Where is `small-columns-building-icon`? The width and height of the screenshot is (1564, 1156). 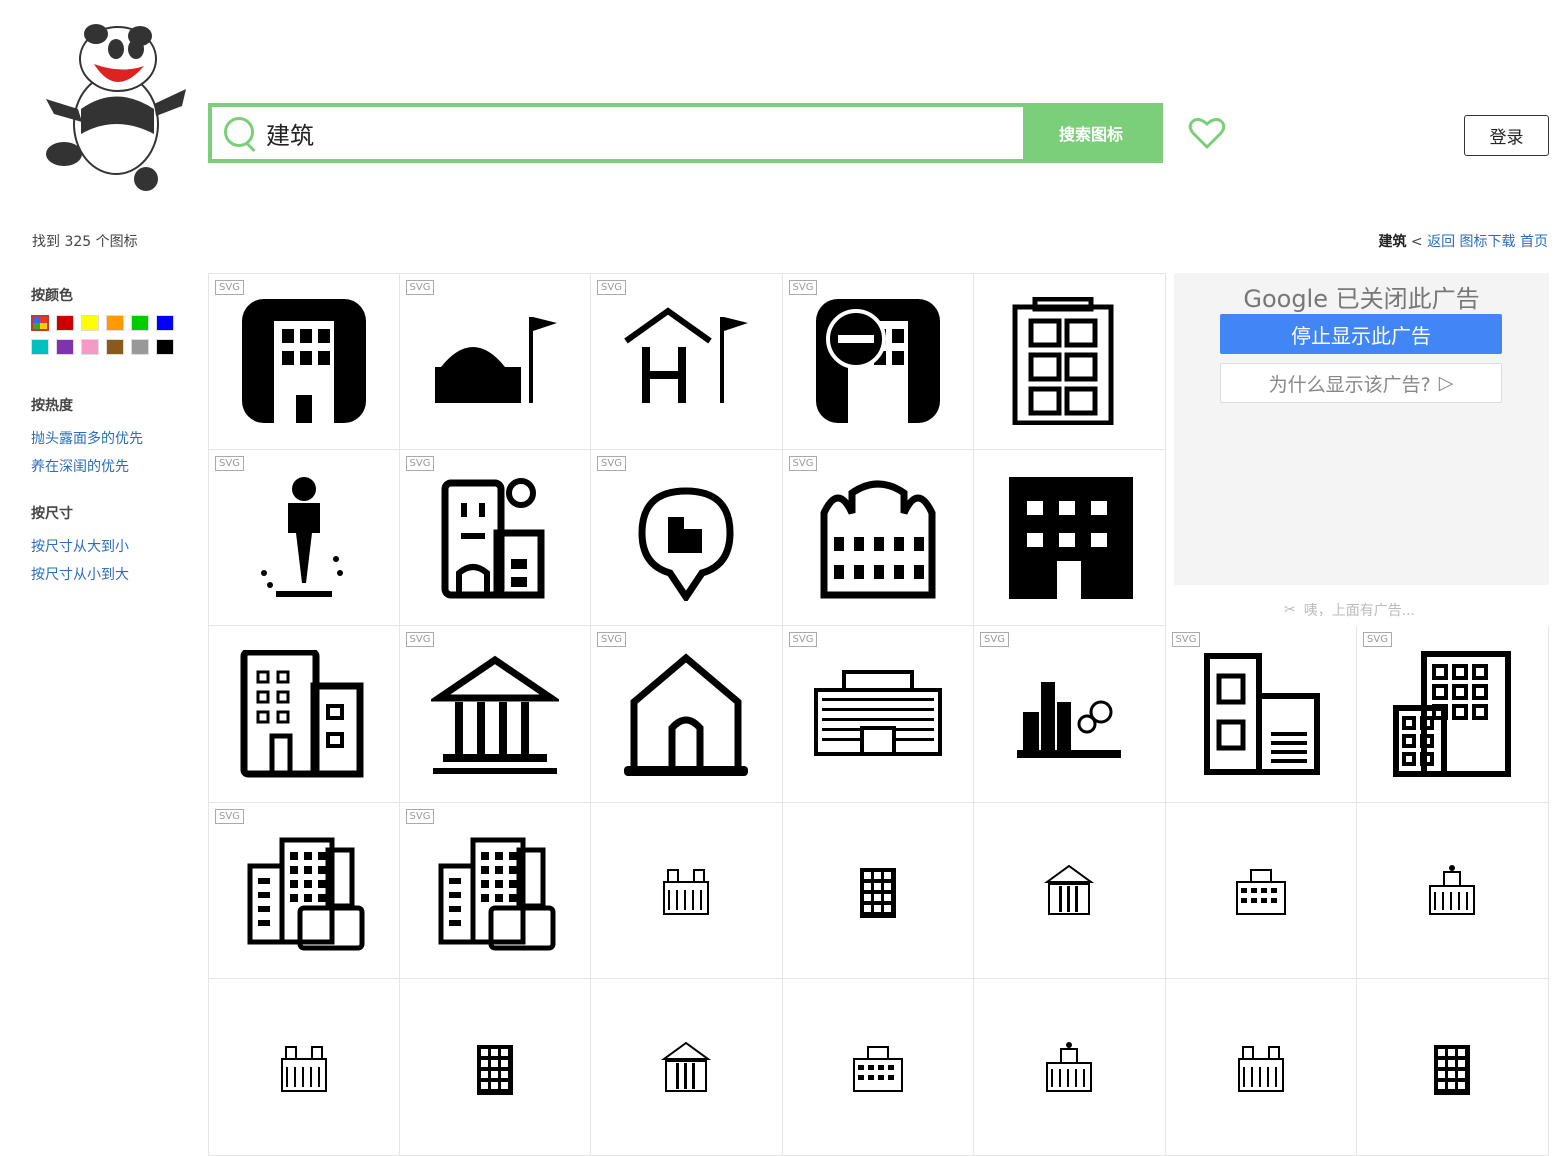 small-columns-building-icon is located at coordinates (877, 1068).